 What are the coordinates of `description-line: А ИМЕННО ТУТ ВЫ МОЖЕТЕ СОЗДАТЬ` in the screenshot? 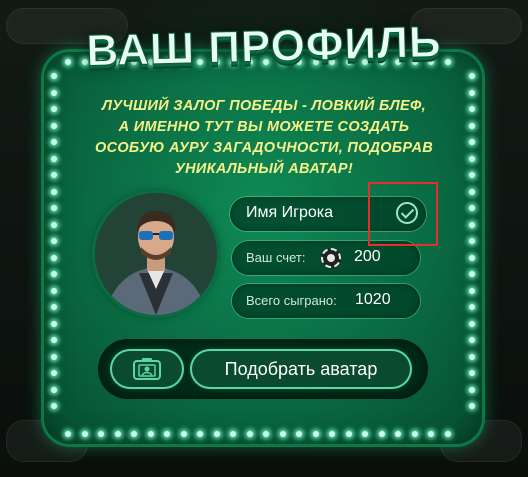 It's located at (264, 127).